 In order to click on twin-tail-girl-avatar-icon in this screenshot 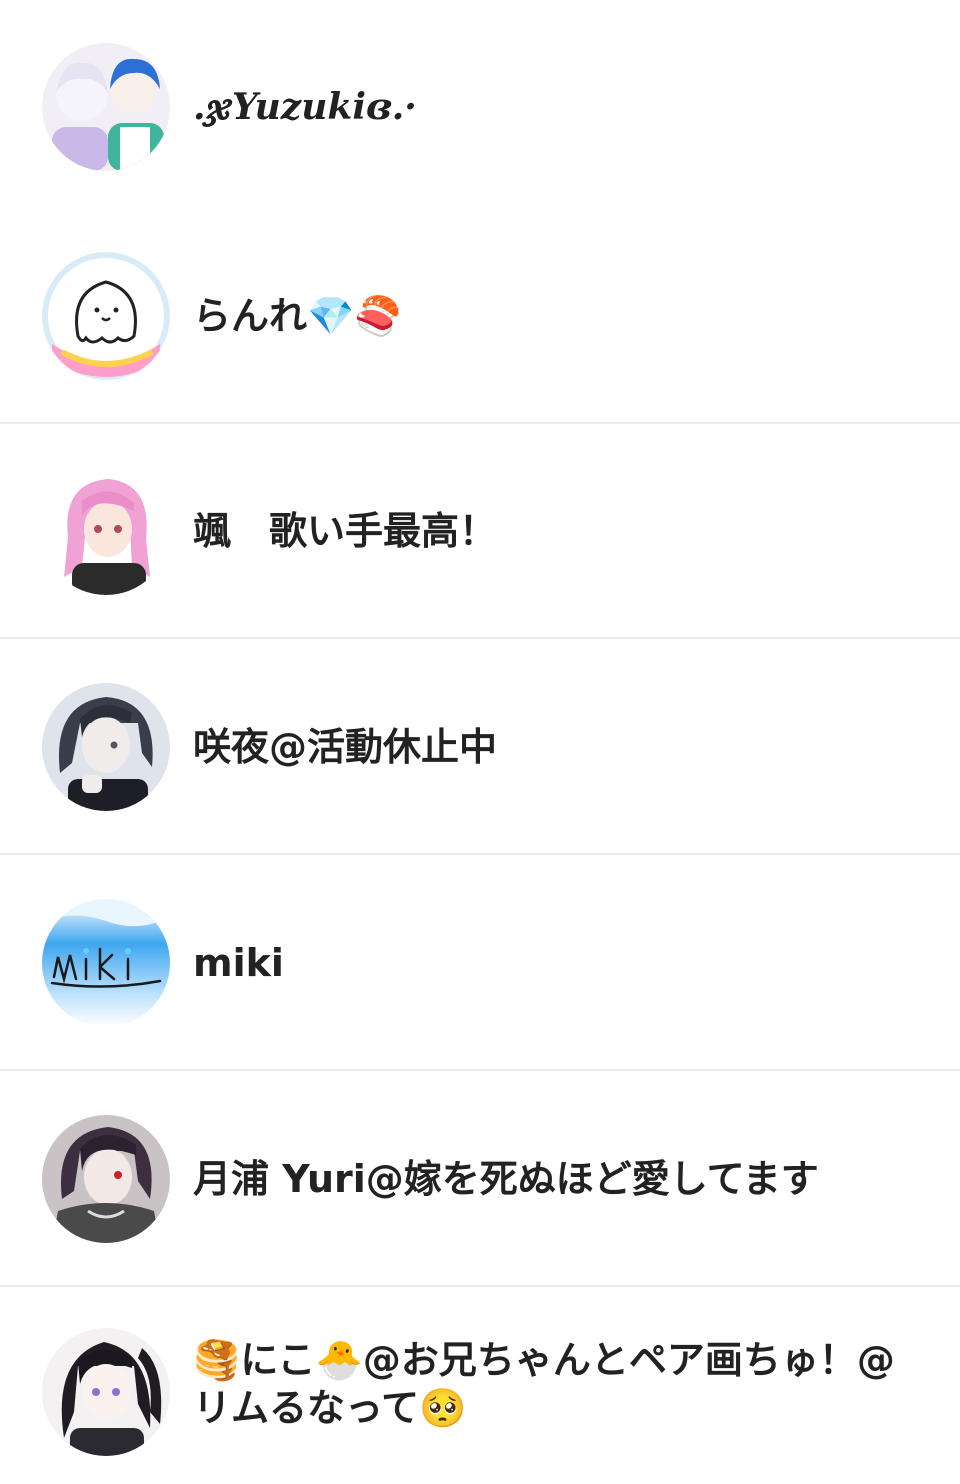, I will do `click(106, 1392)`.